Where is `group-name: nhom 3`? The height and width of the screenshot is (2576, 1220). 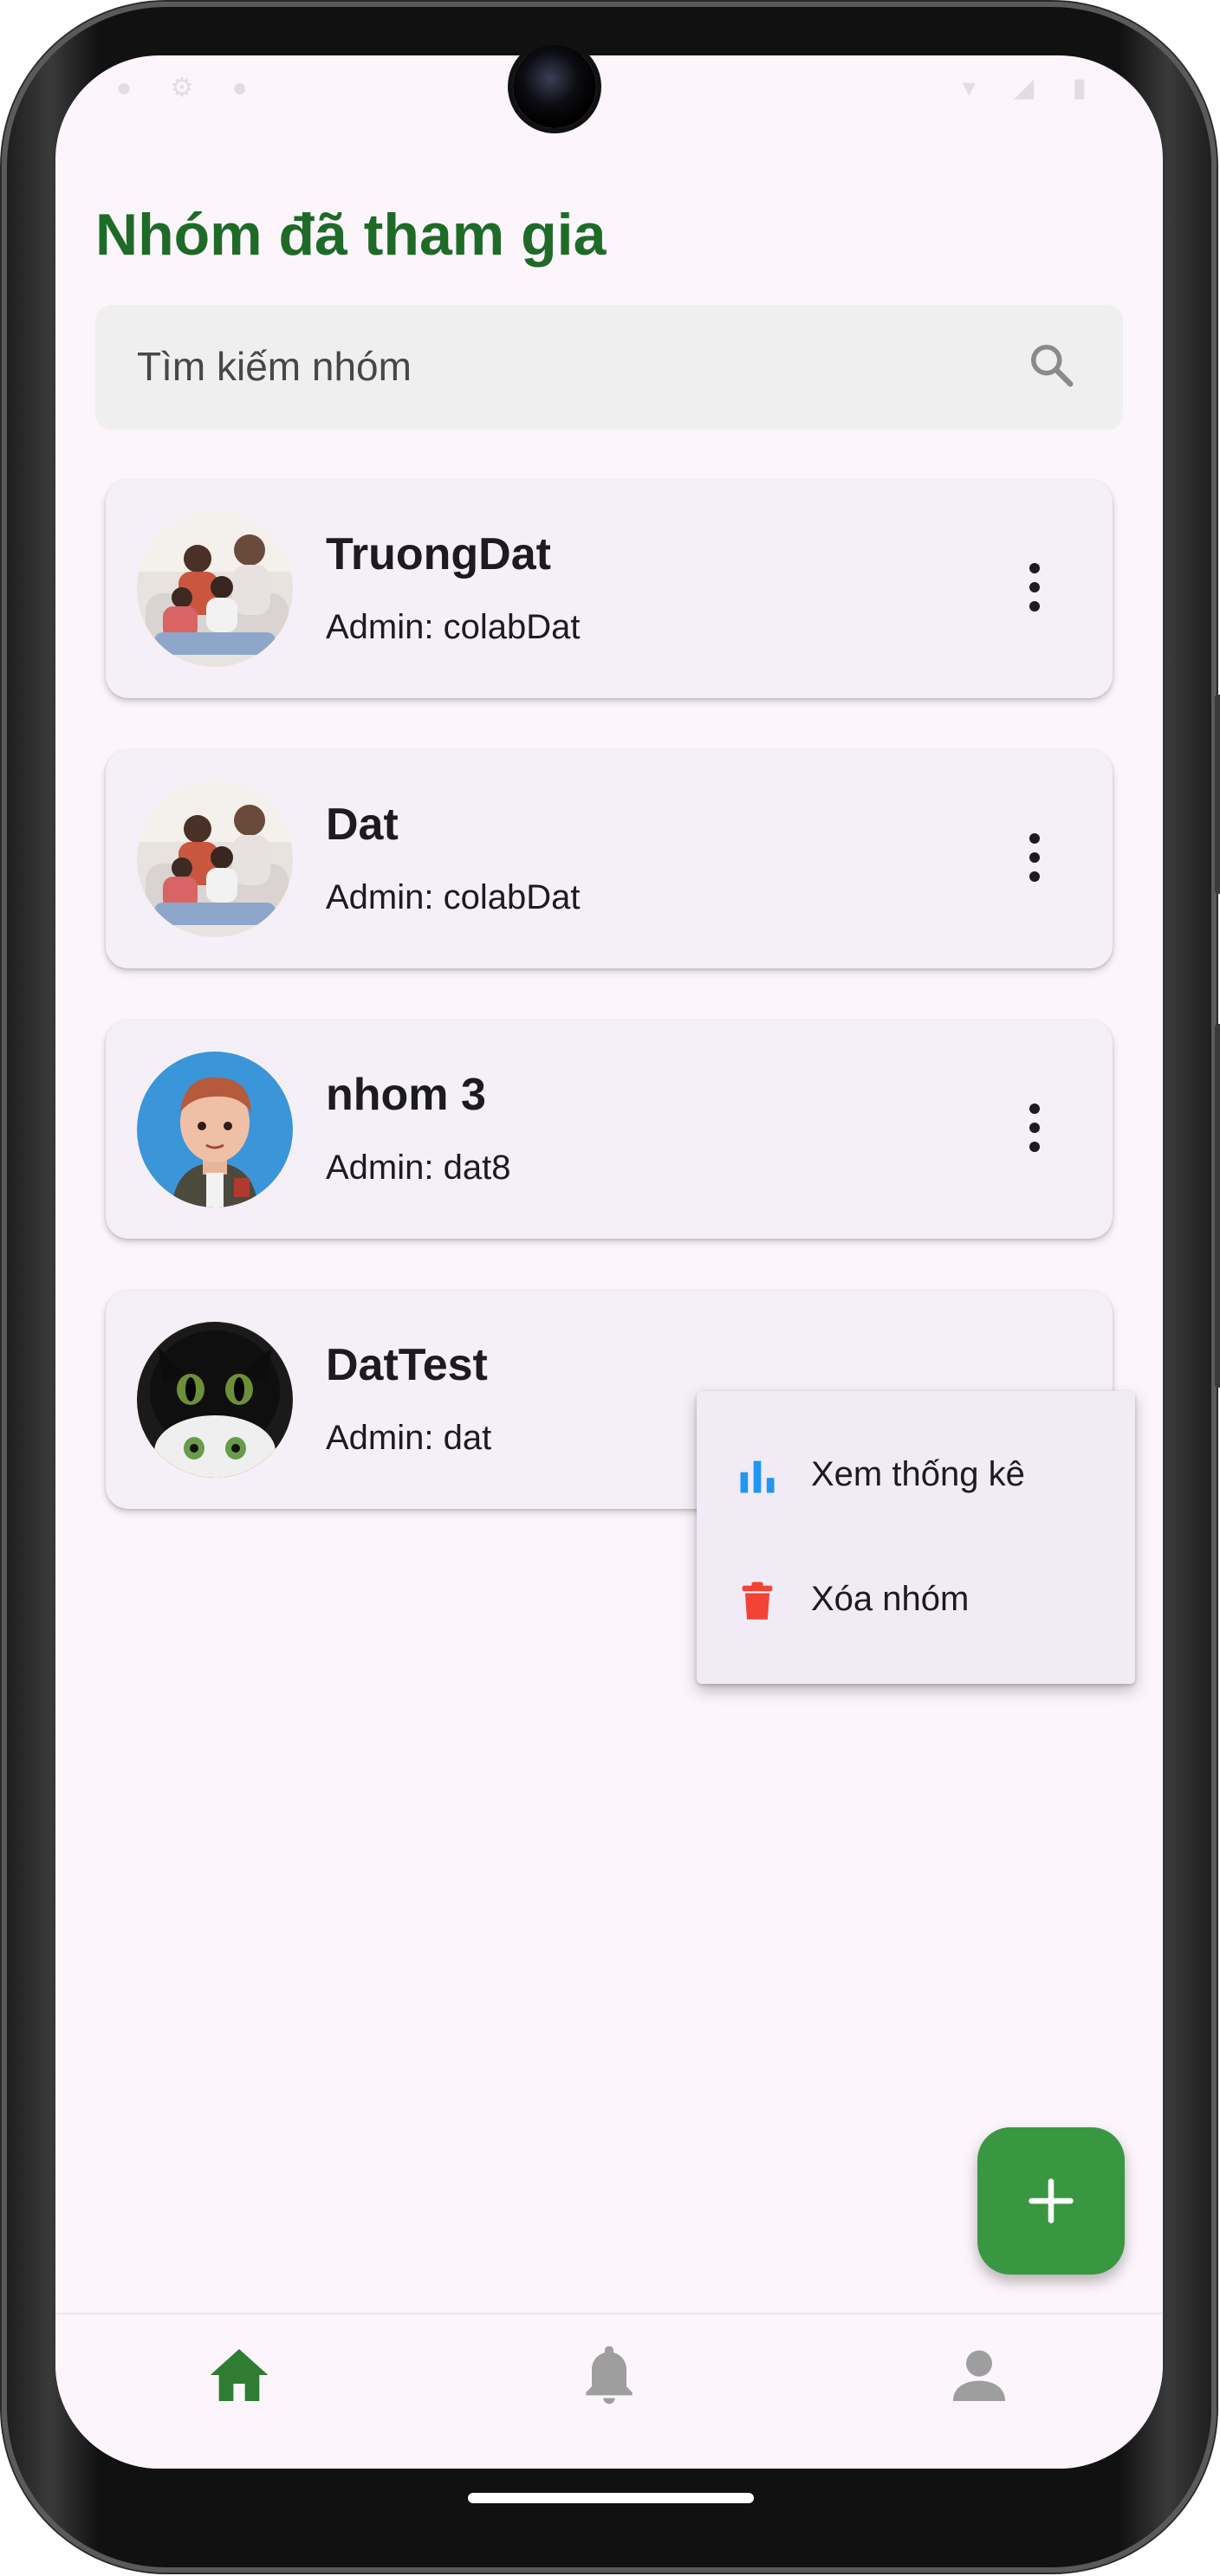 group-name: nhom 3 is located at coordinates (406, 1095).